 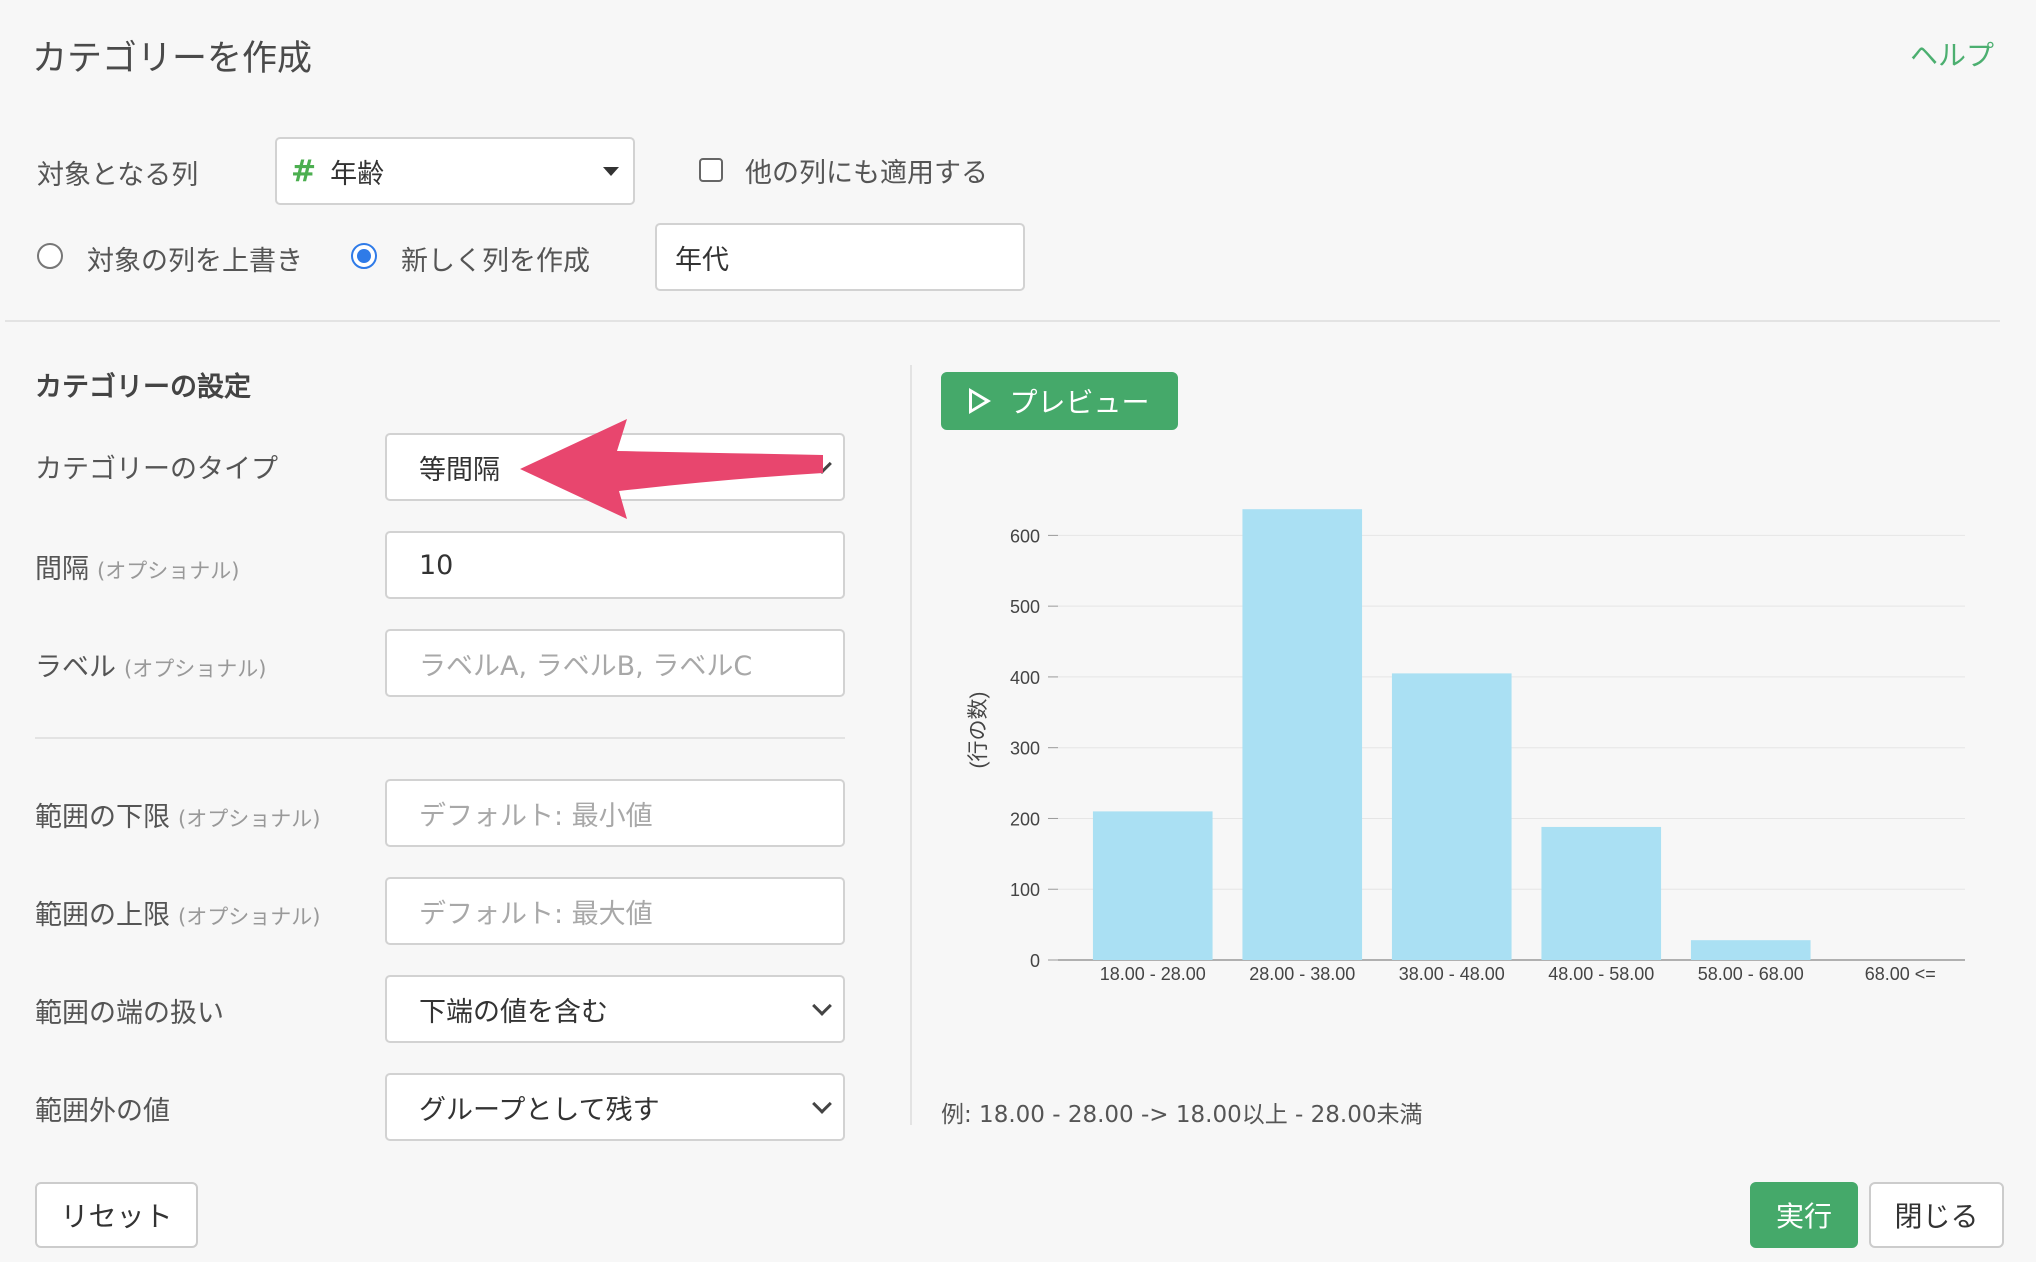 What do you see at coordinates (1900, 974) in the screenshot?
I see `x-tick-label: 68.00 <=` at bounding box center [1900, 974].